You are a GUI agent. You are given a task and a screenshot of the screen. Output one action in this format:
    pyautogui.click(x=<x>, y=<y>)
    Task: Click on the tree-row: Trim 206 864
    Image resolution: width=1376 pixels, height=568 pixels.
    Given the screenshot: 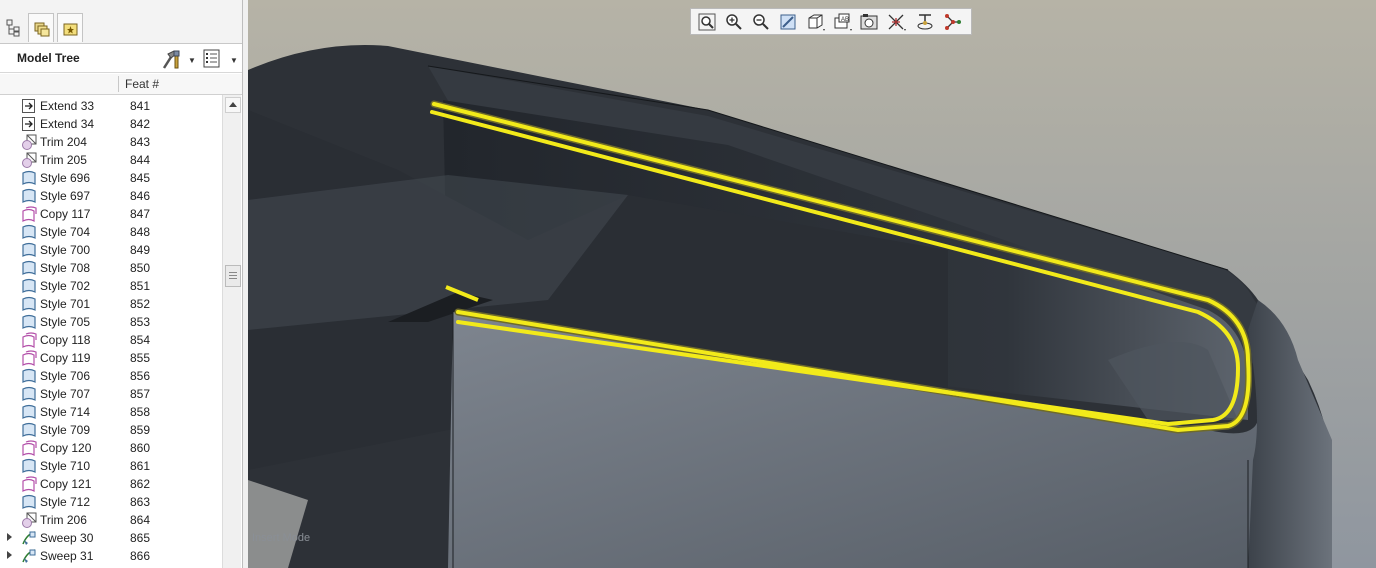 What is the action you would take?
    pyautogui.click(x=111, y=520)
    